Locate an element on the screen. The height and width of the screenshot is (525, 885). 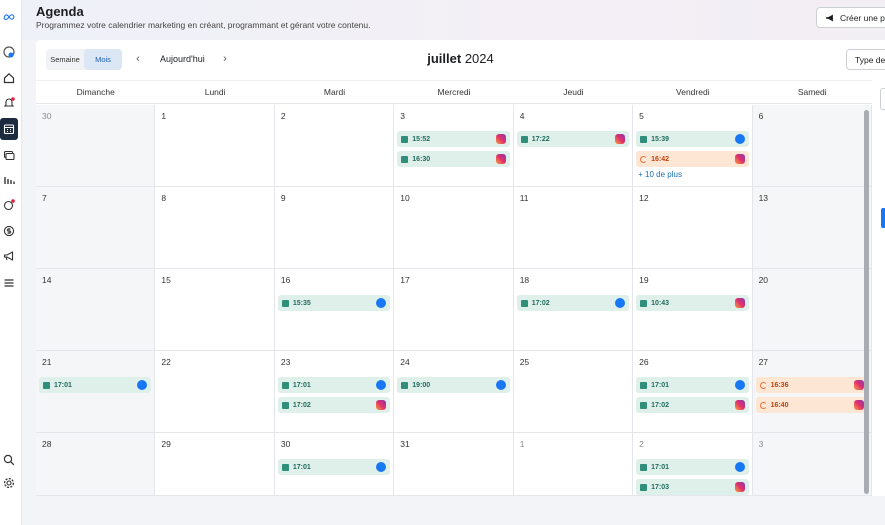
day-cell: 19 10:43 is located at coordinates (693, 310).